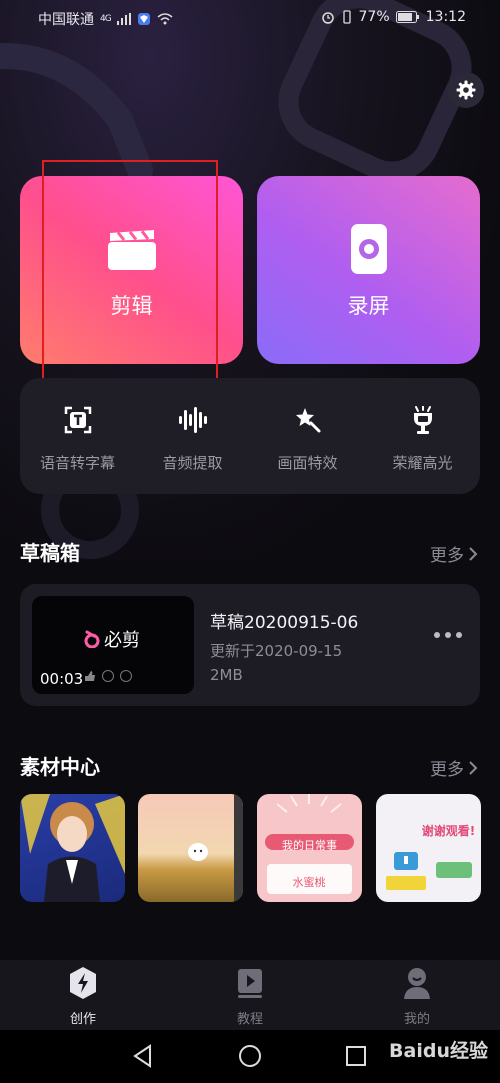 The height and width of the screenshot is (1083, 500). I want to click on baidu-watermark: Baidu经验, so click(438, 1051).